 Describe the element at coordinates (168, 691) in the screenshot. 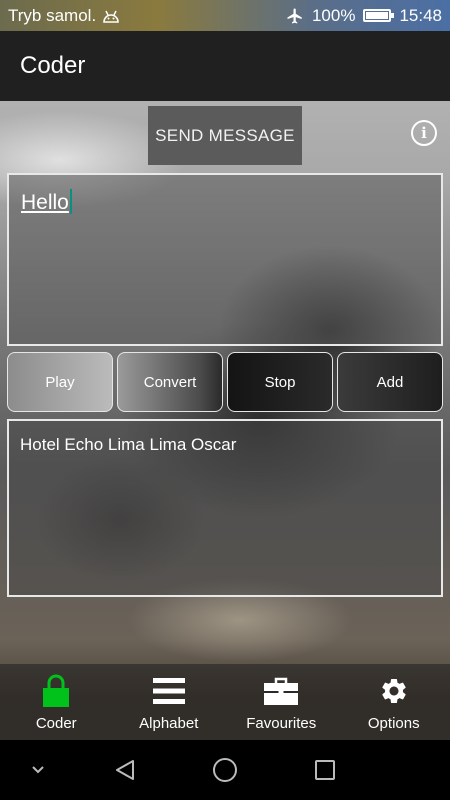

I see `menu-icon` at that location.